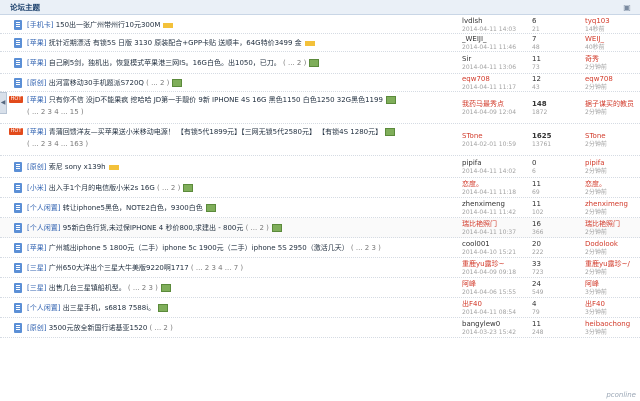 This screenshot has width=640, height=401. What do you see at coordinates (612, 21) in the screenshot?
I see `last-poster-name: tyq103` at bounding box center [612, 21].